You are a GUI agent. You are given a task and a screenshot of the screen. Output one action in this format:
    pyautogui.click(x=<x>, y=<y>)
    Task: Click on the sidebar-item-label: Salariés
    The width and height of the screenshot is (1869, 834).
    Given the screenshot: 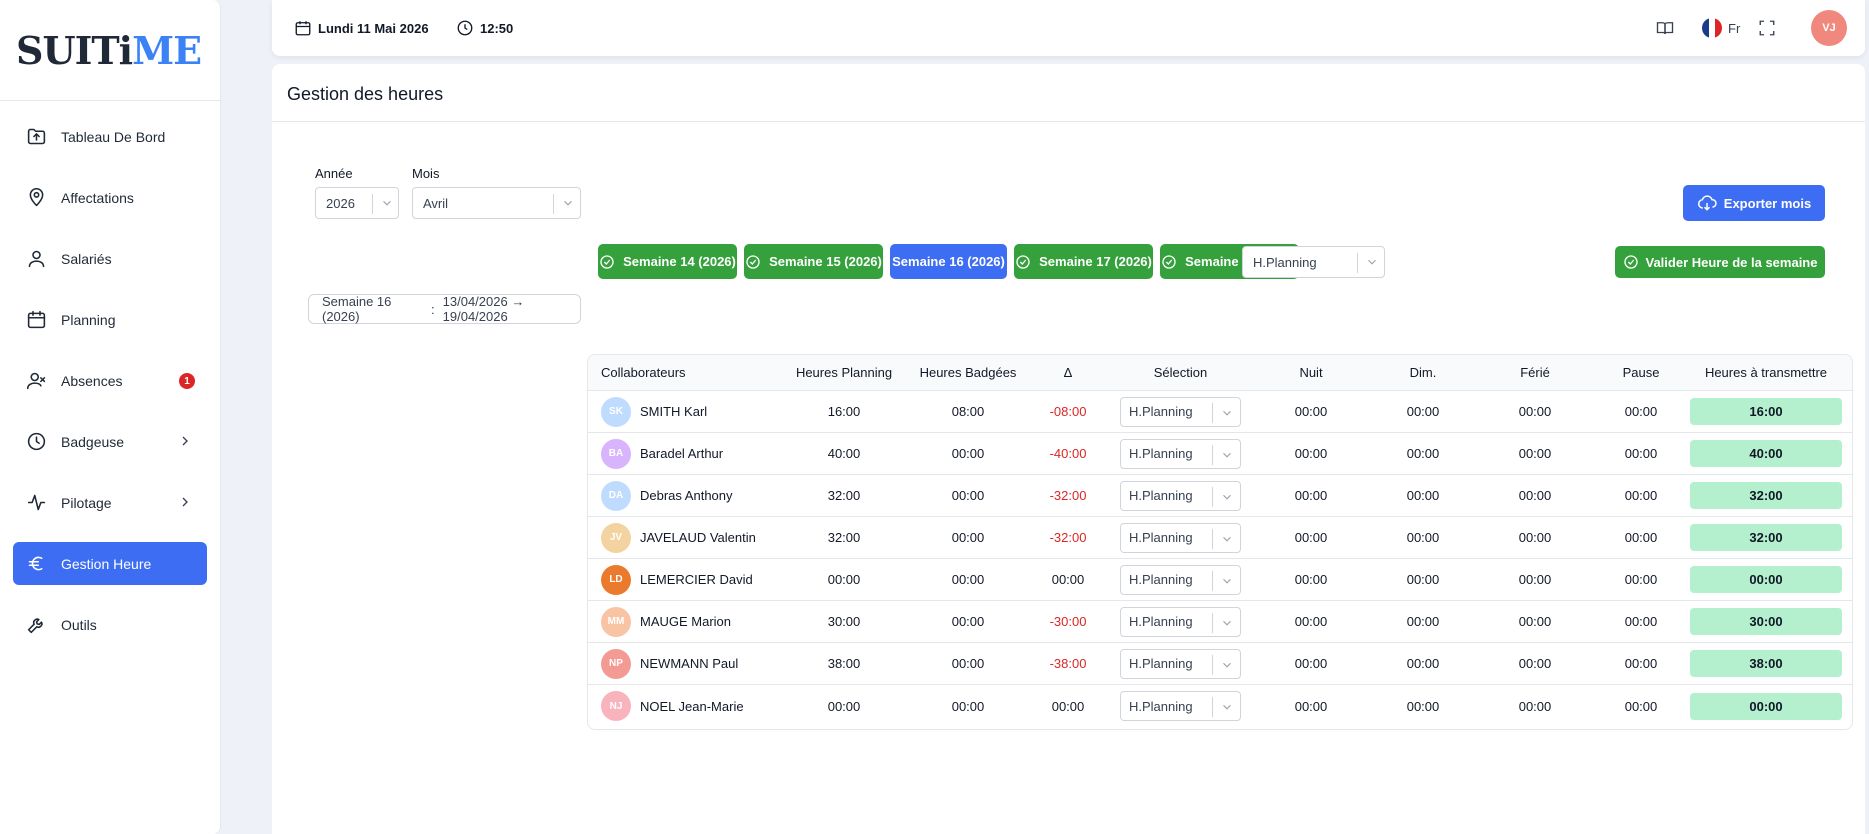 What is the action you would take?
    pyautogui.click(x=86, y=258)
    